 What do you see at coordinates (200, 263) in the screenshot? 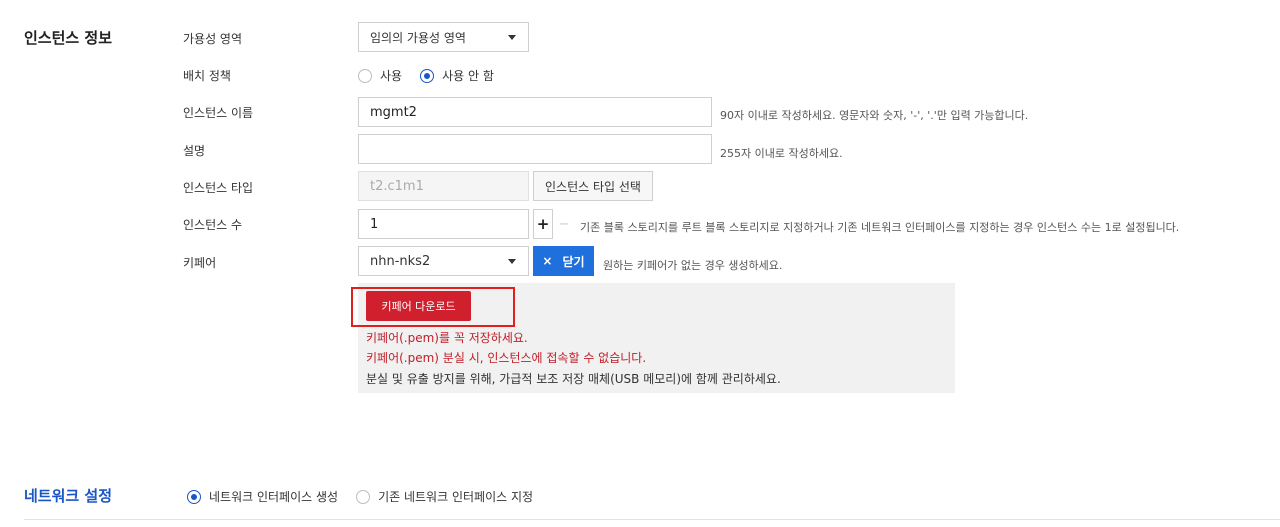
I see `keypair-label: 키페어` at bounding box center [200, 263].